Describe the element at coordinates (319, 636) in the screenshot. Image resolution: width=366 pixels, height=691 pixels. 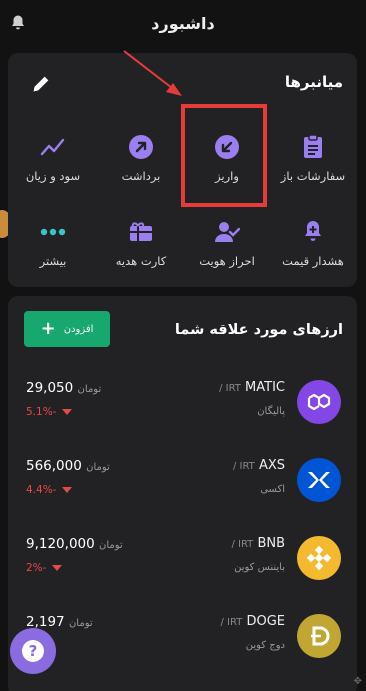
I see `dogecoin-logo-icon` at that location.